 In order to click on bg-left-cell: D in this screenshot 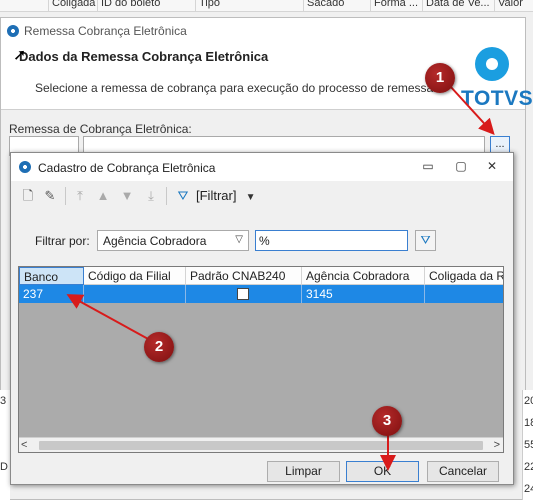, I will do `click(4, 467)`.